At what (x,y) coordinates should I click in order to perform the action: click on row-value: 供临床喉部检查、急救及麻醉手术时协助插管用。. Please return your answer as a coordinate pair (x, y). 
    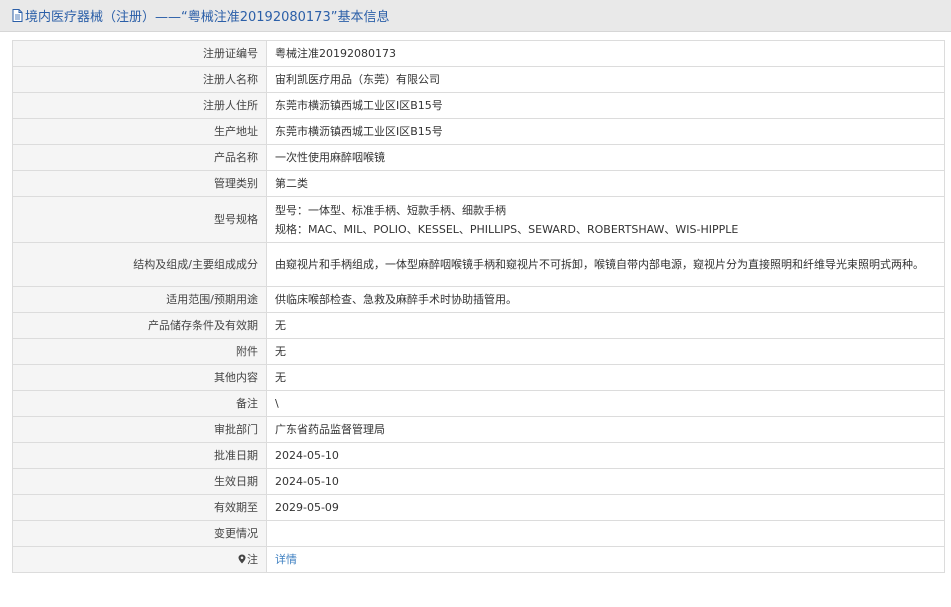
    Looking at the image, I should click on (605, 299).